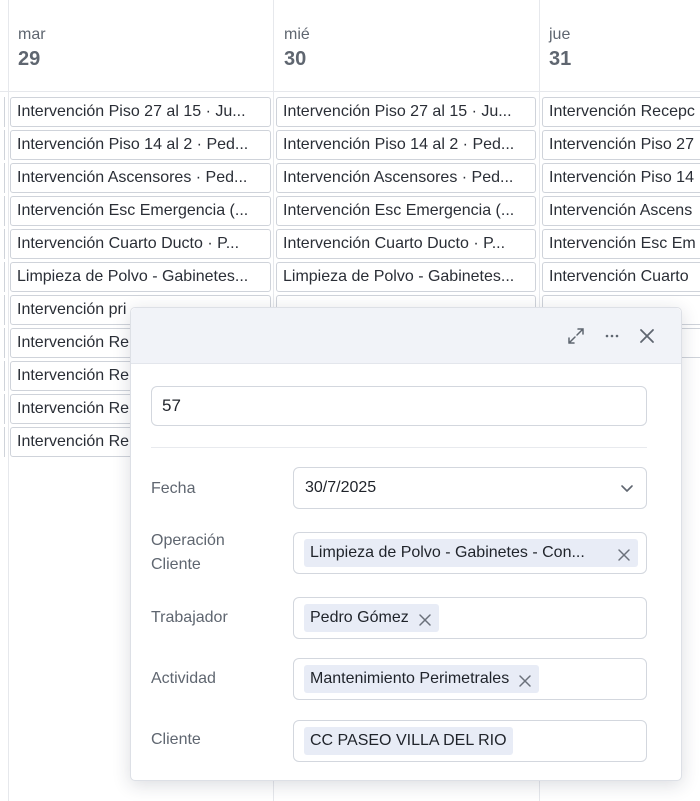 This screenshot has height=801, width=700. What do you see at coordinates (176, 564) in the screenshot?
I see `label-line: Cliente` at bounding box center [176, 564].